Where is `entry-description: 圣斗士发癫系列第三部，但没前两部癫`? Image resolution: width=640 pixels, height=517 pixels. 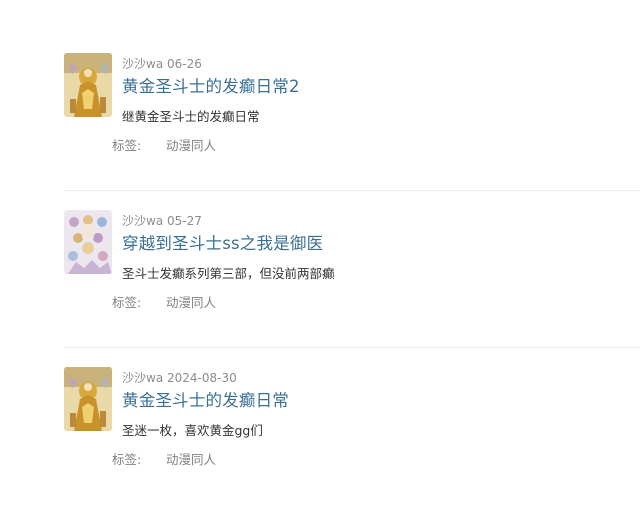 entry-description: 圣斗士发癫系列第三部，但没前两部癫 is located at coordinates (228, 273).